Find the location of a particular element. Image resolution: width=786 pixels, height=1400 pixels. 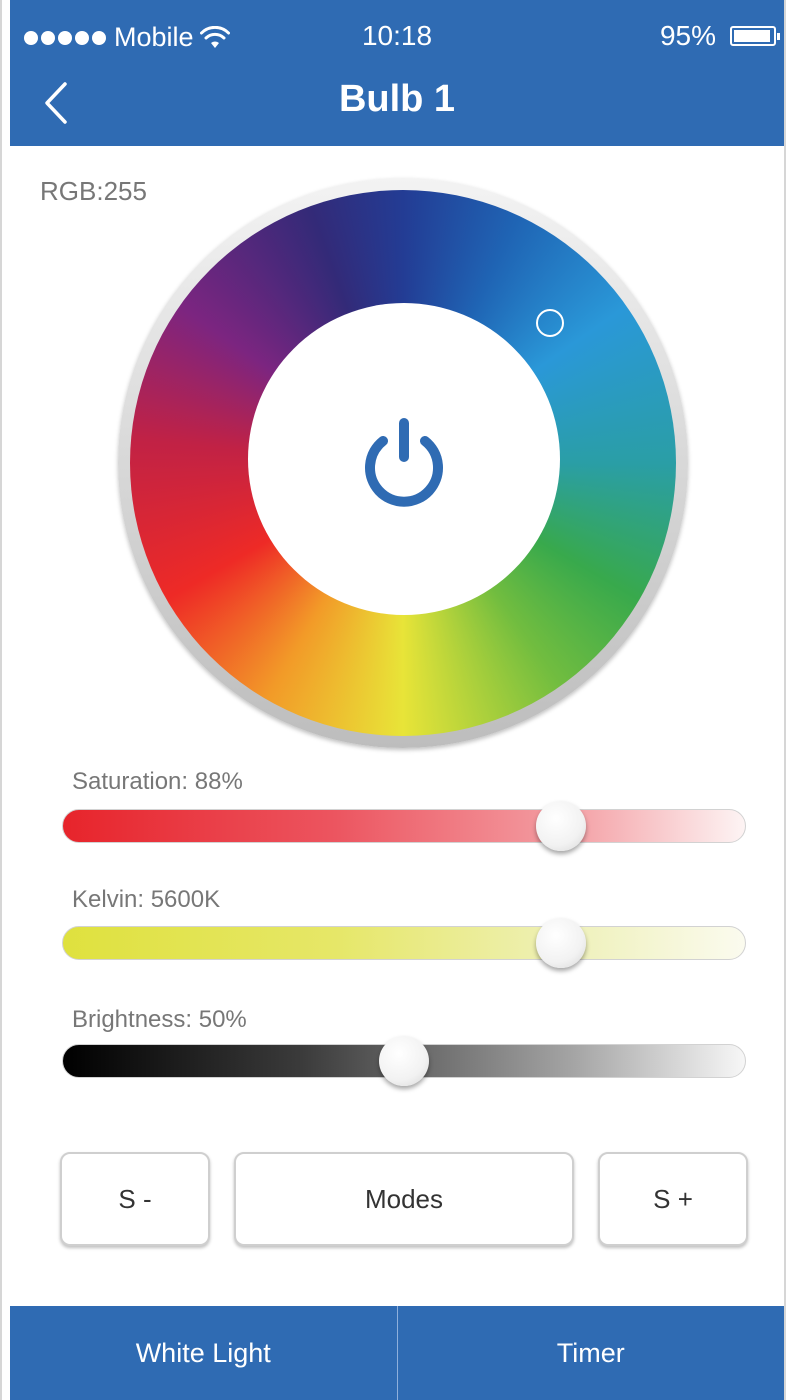

kelvin-slider-thumb is located at coordinates (561, 943).